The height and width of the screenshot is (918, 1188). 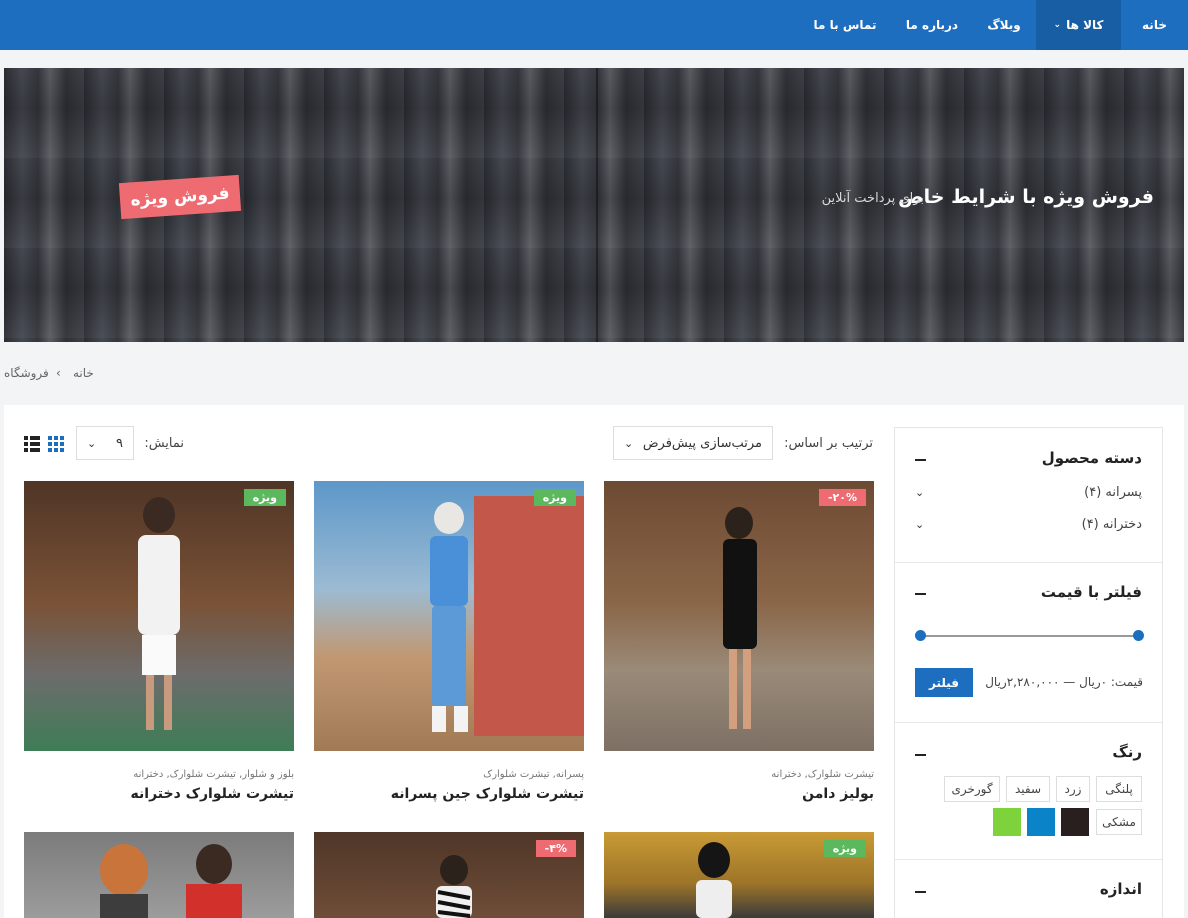 What do you see at coordinates (1007, 822) in the screenshot?
I see `color-swatch-green` at bounding box center [1007, 822].